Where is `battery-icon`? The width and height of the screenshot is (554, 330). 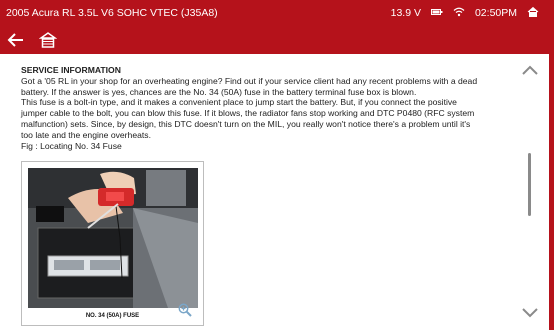 battery-icon is located at coordinates (436, 13).